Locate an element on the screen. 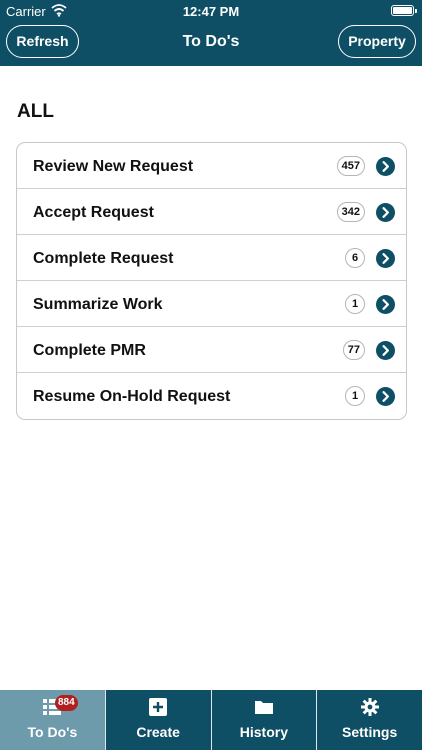  status-bar: Carrier 12:47 PM is located at coordinates (211, 11).